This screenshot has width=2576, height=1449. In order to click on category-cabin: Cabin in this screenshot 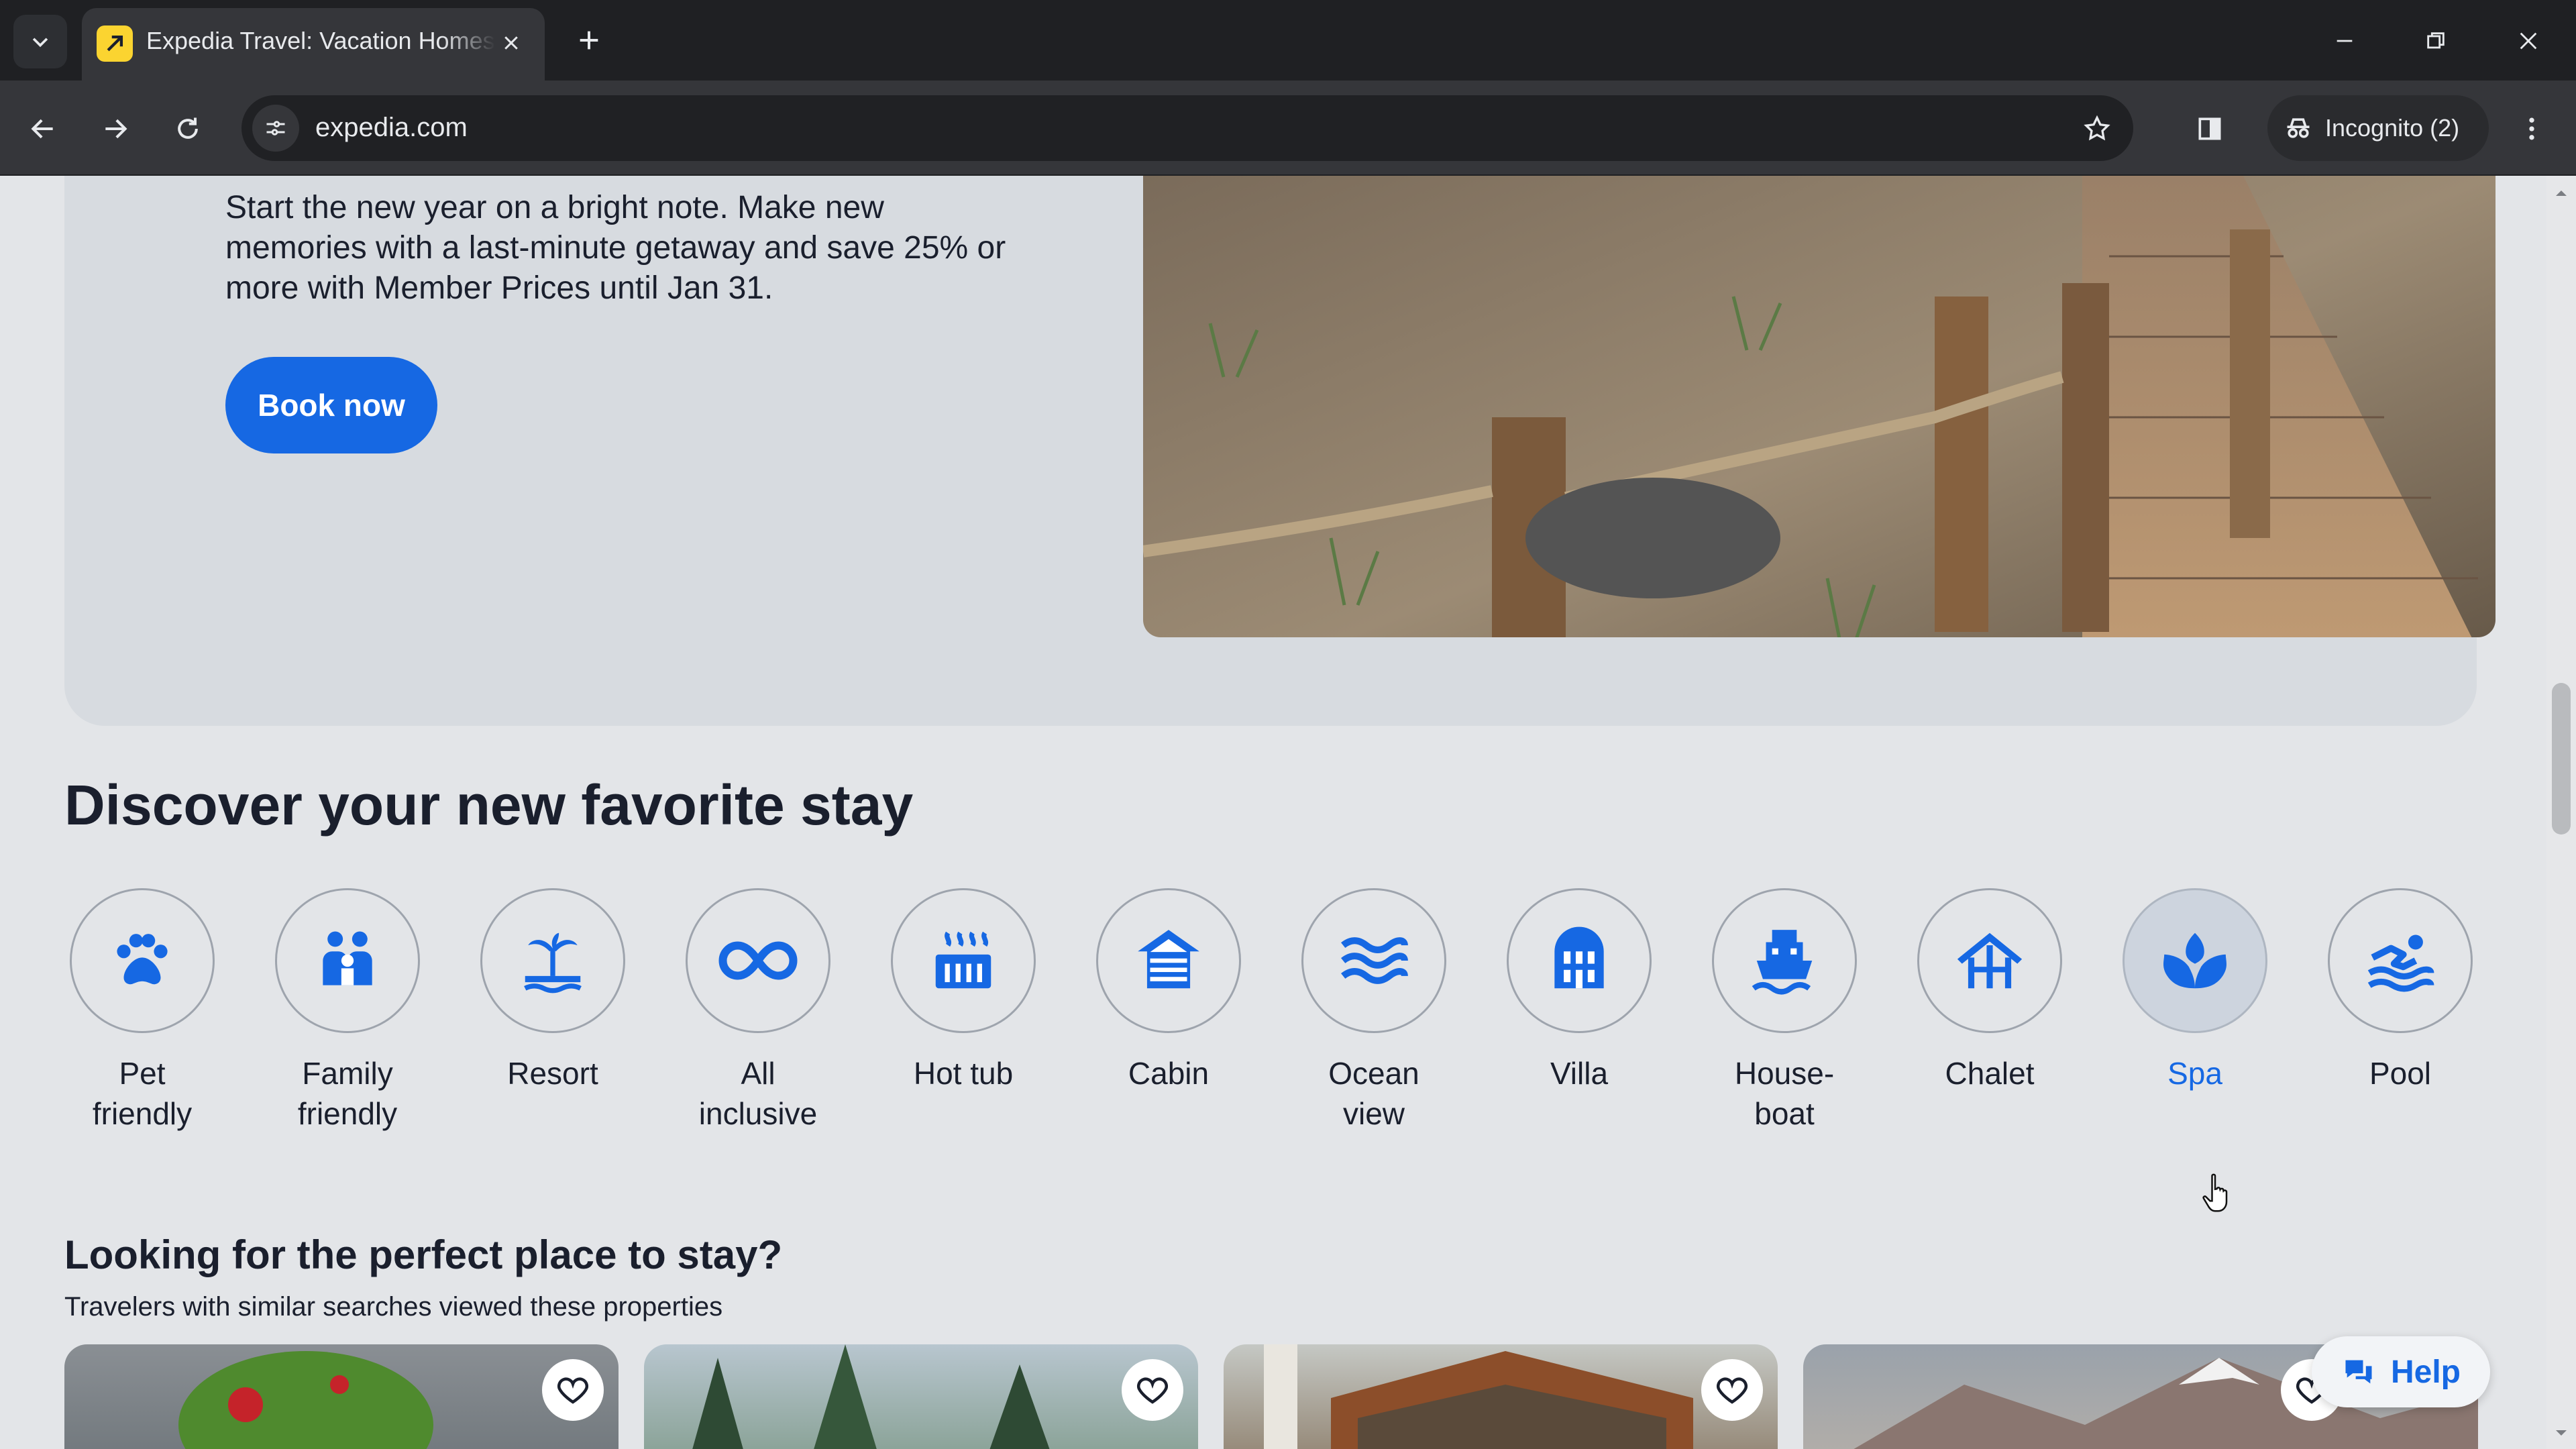, I will do `click(1168, 1022)`.